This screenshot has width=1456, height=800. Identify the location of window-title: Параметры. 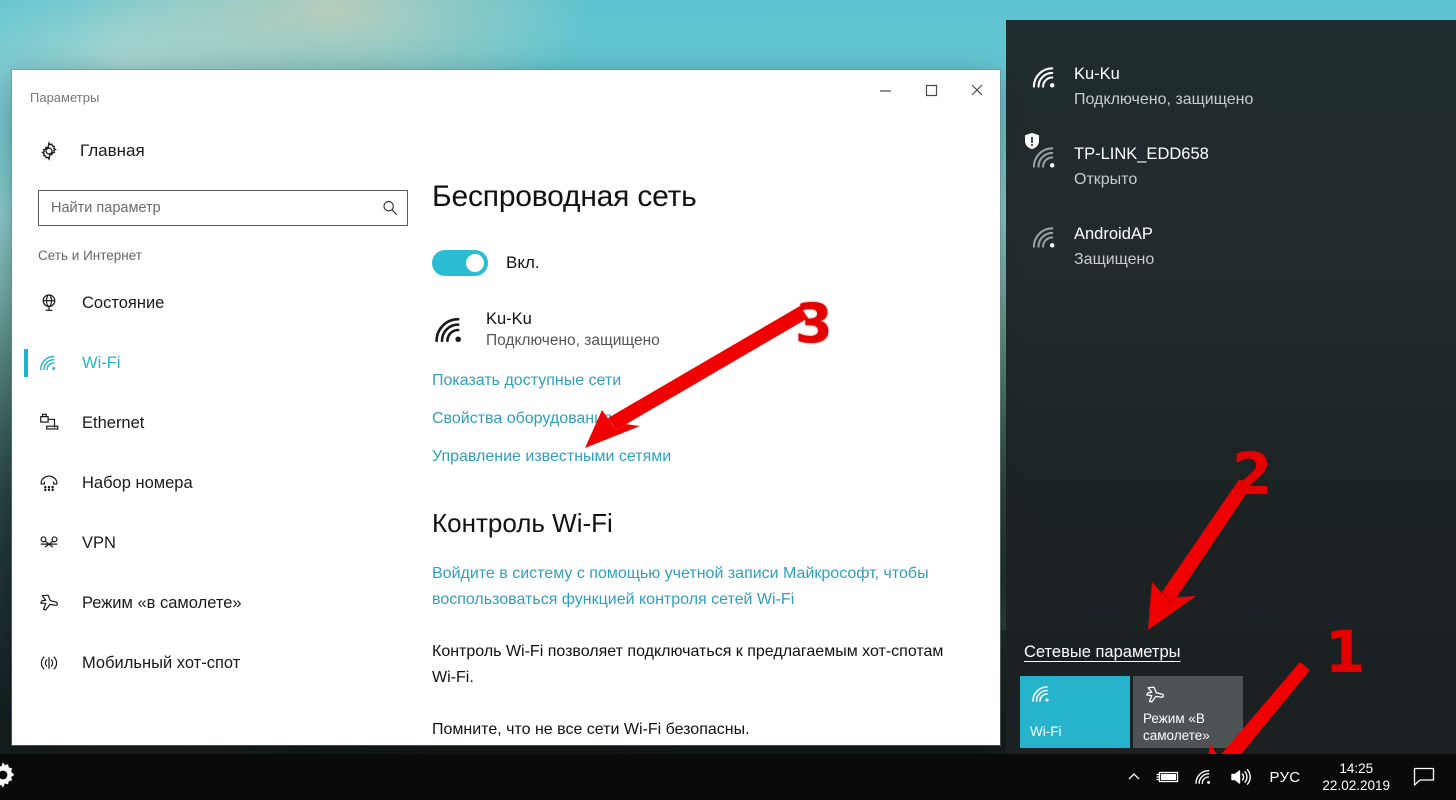
(65, 97).